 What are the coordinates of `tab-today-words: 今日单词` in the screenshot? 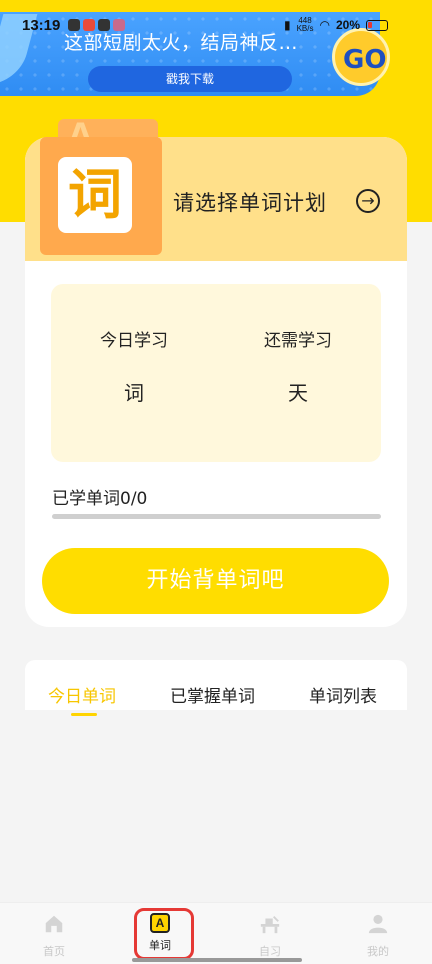 It's located at (82, 694).